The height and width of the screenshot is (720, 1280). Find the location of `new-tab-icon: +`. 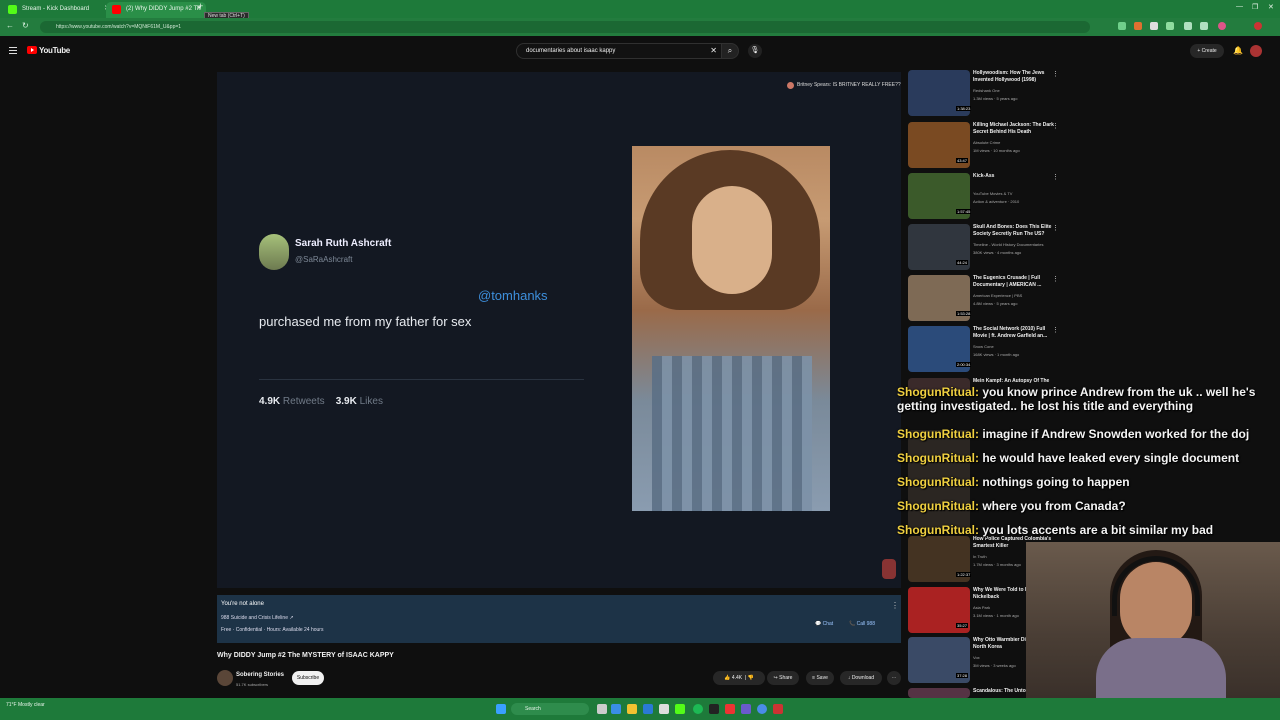

new-tab-icon: + is located at coordinates (200, 6).